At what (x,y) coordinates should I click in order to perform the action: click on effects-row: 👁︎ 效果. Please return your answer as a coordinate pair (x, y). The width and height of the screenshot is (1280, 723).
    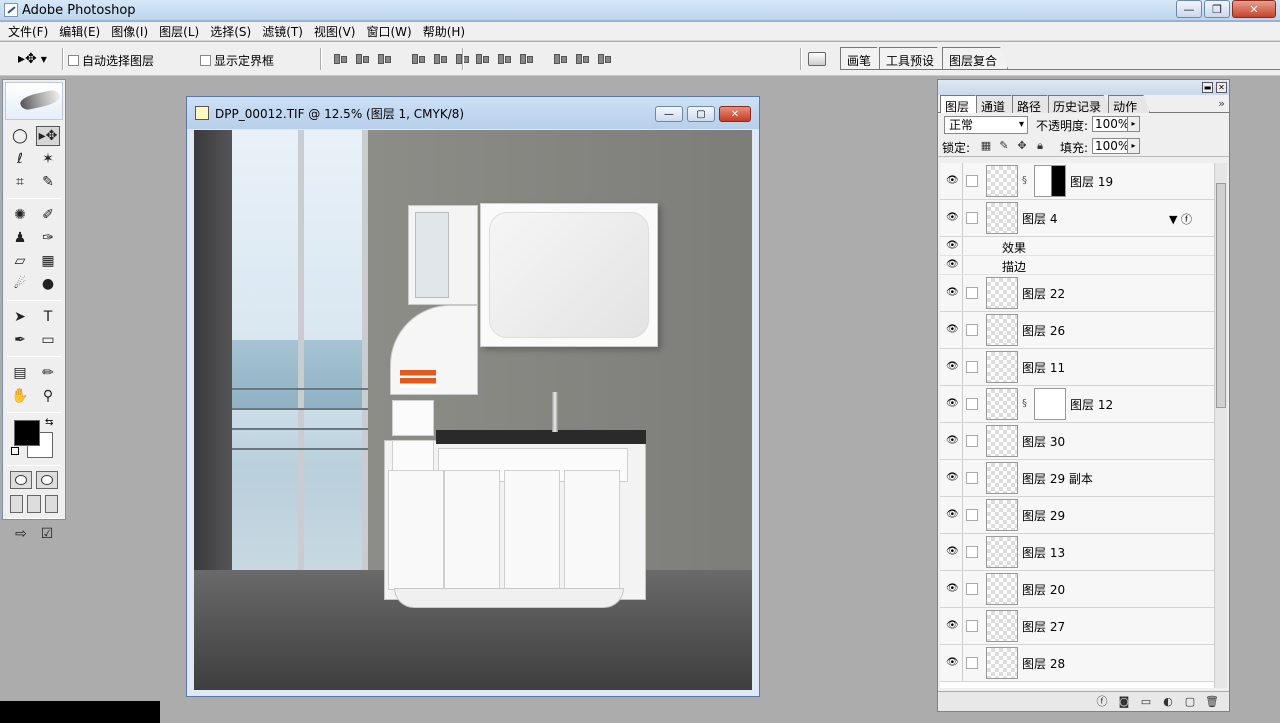
    Looking at the image, I should click on (1077, 246).